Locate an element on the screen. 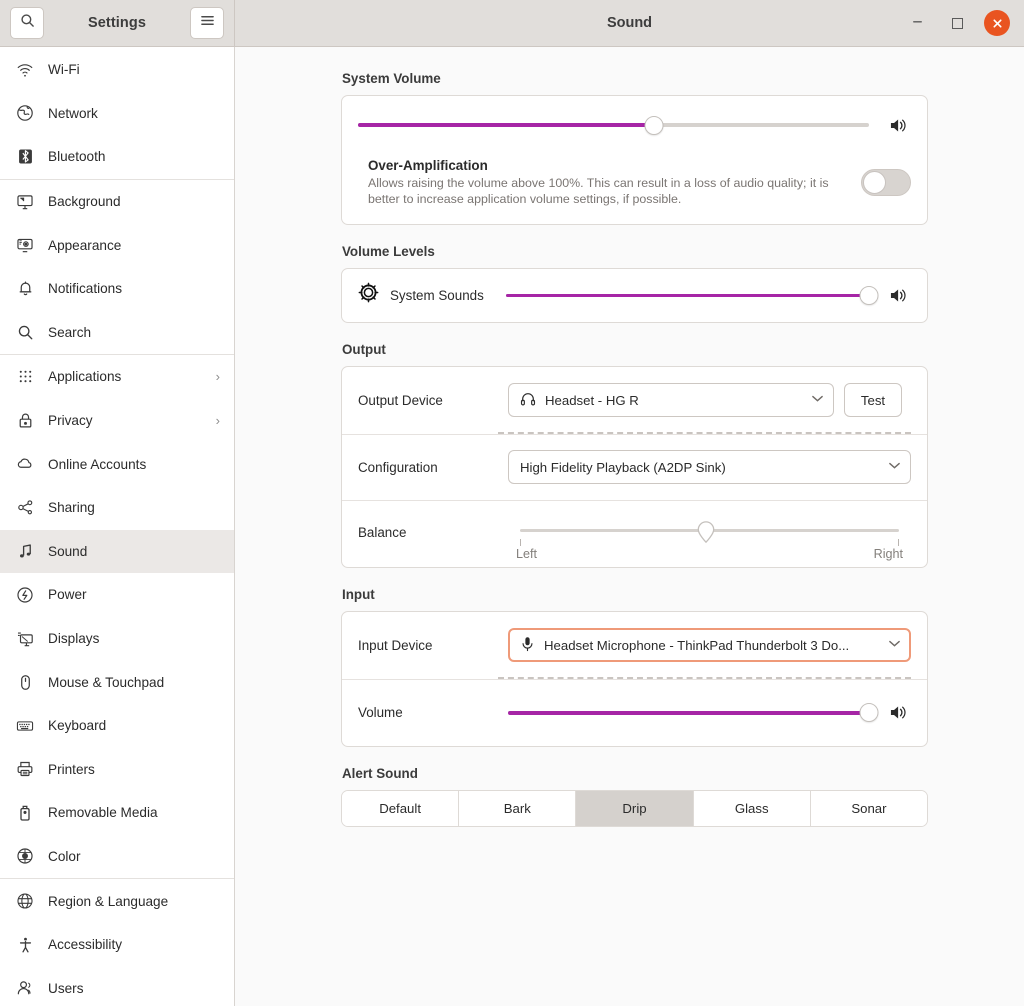  sidebar-item-wi-fi: Wi-Fi is located at coordinates (117, 70).